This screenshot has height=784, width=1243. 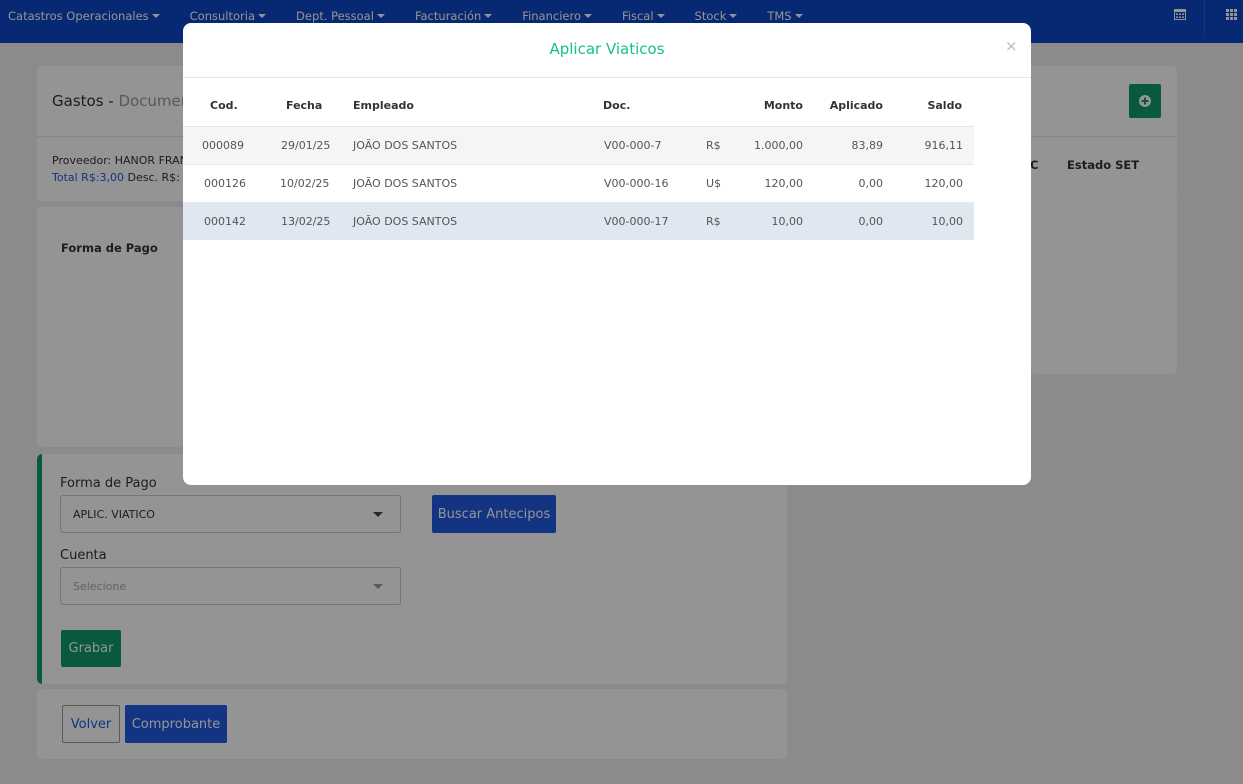 I want to click on cell-moneda: U$, so click(x=714, y=183).